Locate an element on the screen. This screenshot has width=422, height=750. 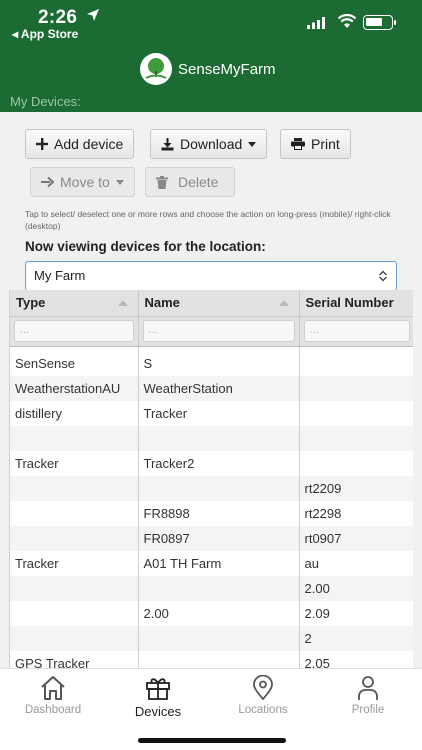
add-device-button: Add device is located at coordinates (80, 144).